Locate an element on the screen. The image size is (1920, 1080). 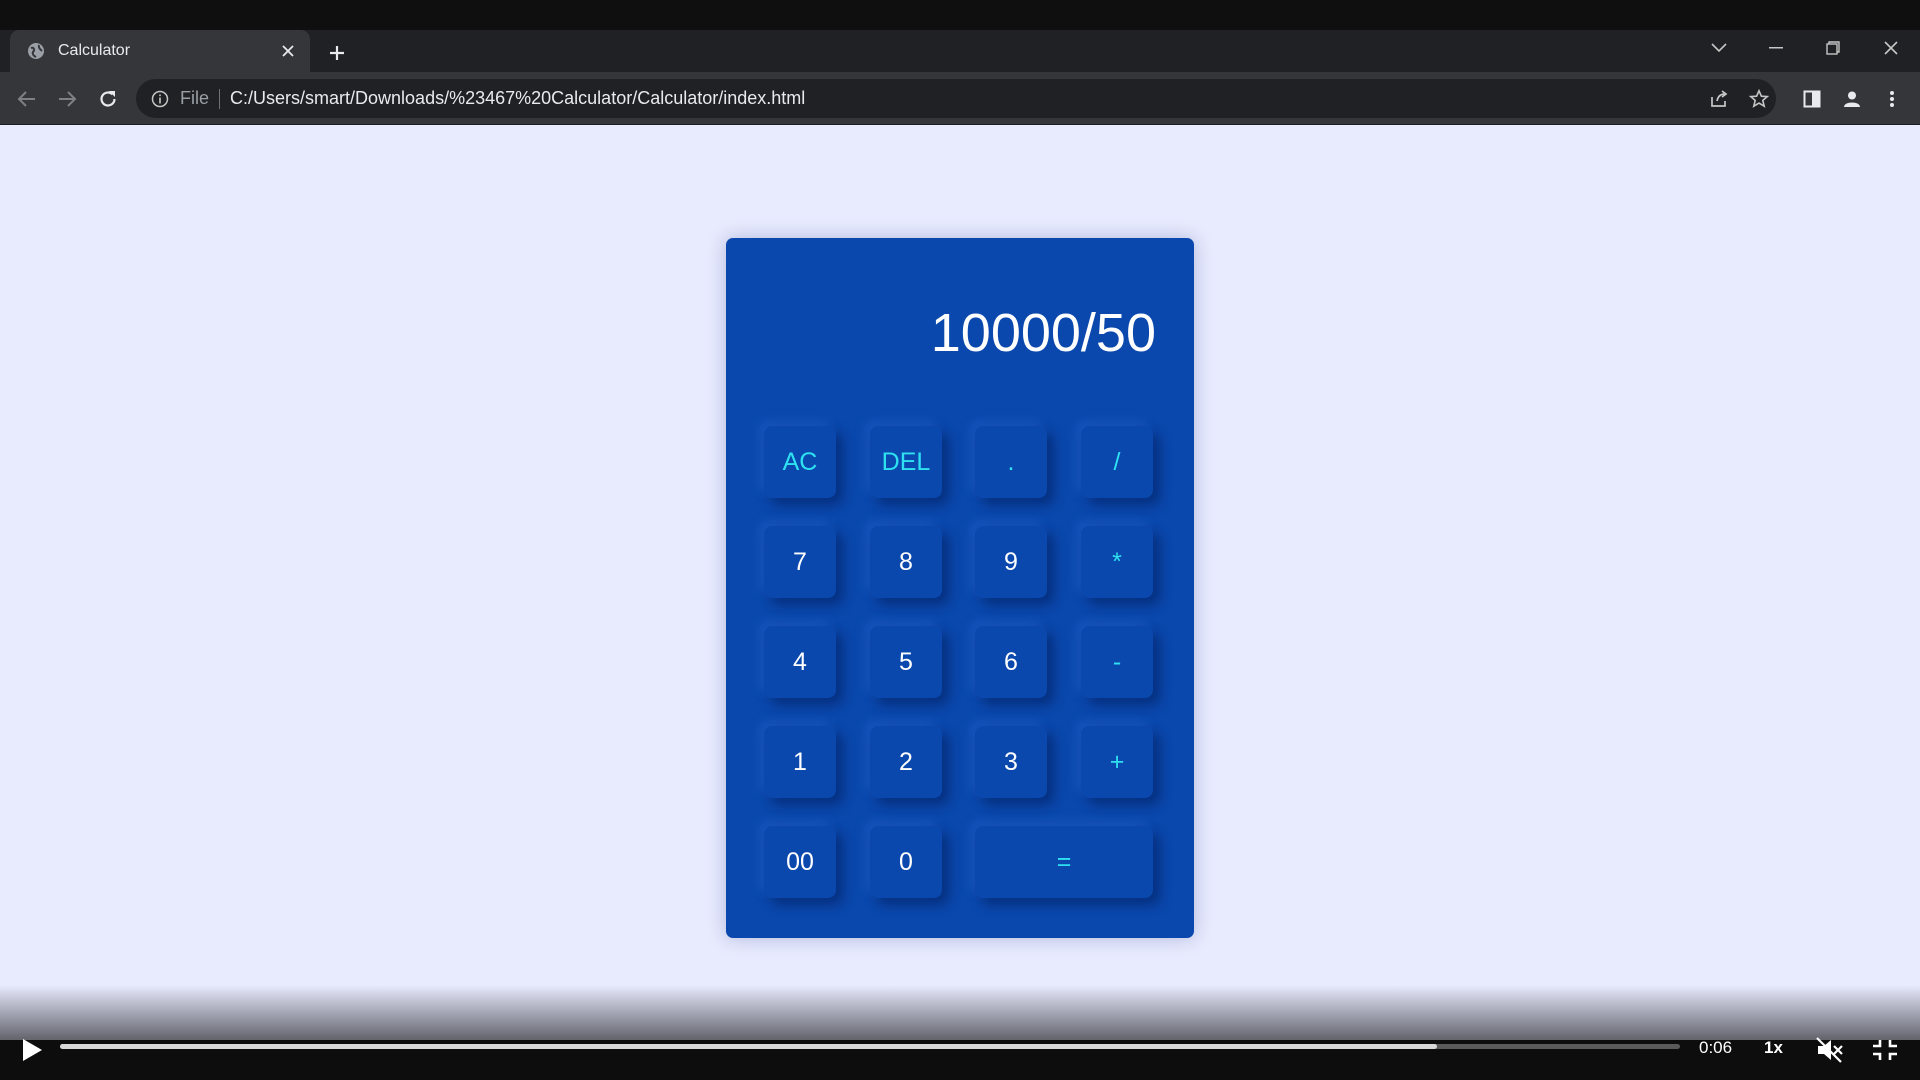
close-tab-icon is located at coordinates (288, 51).